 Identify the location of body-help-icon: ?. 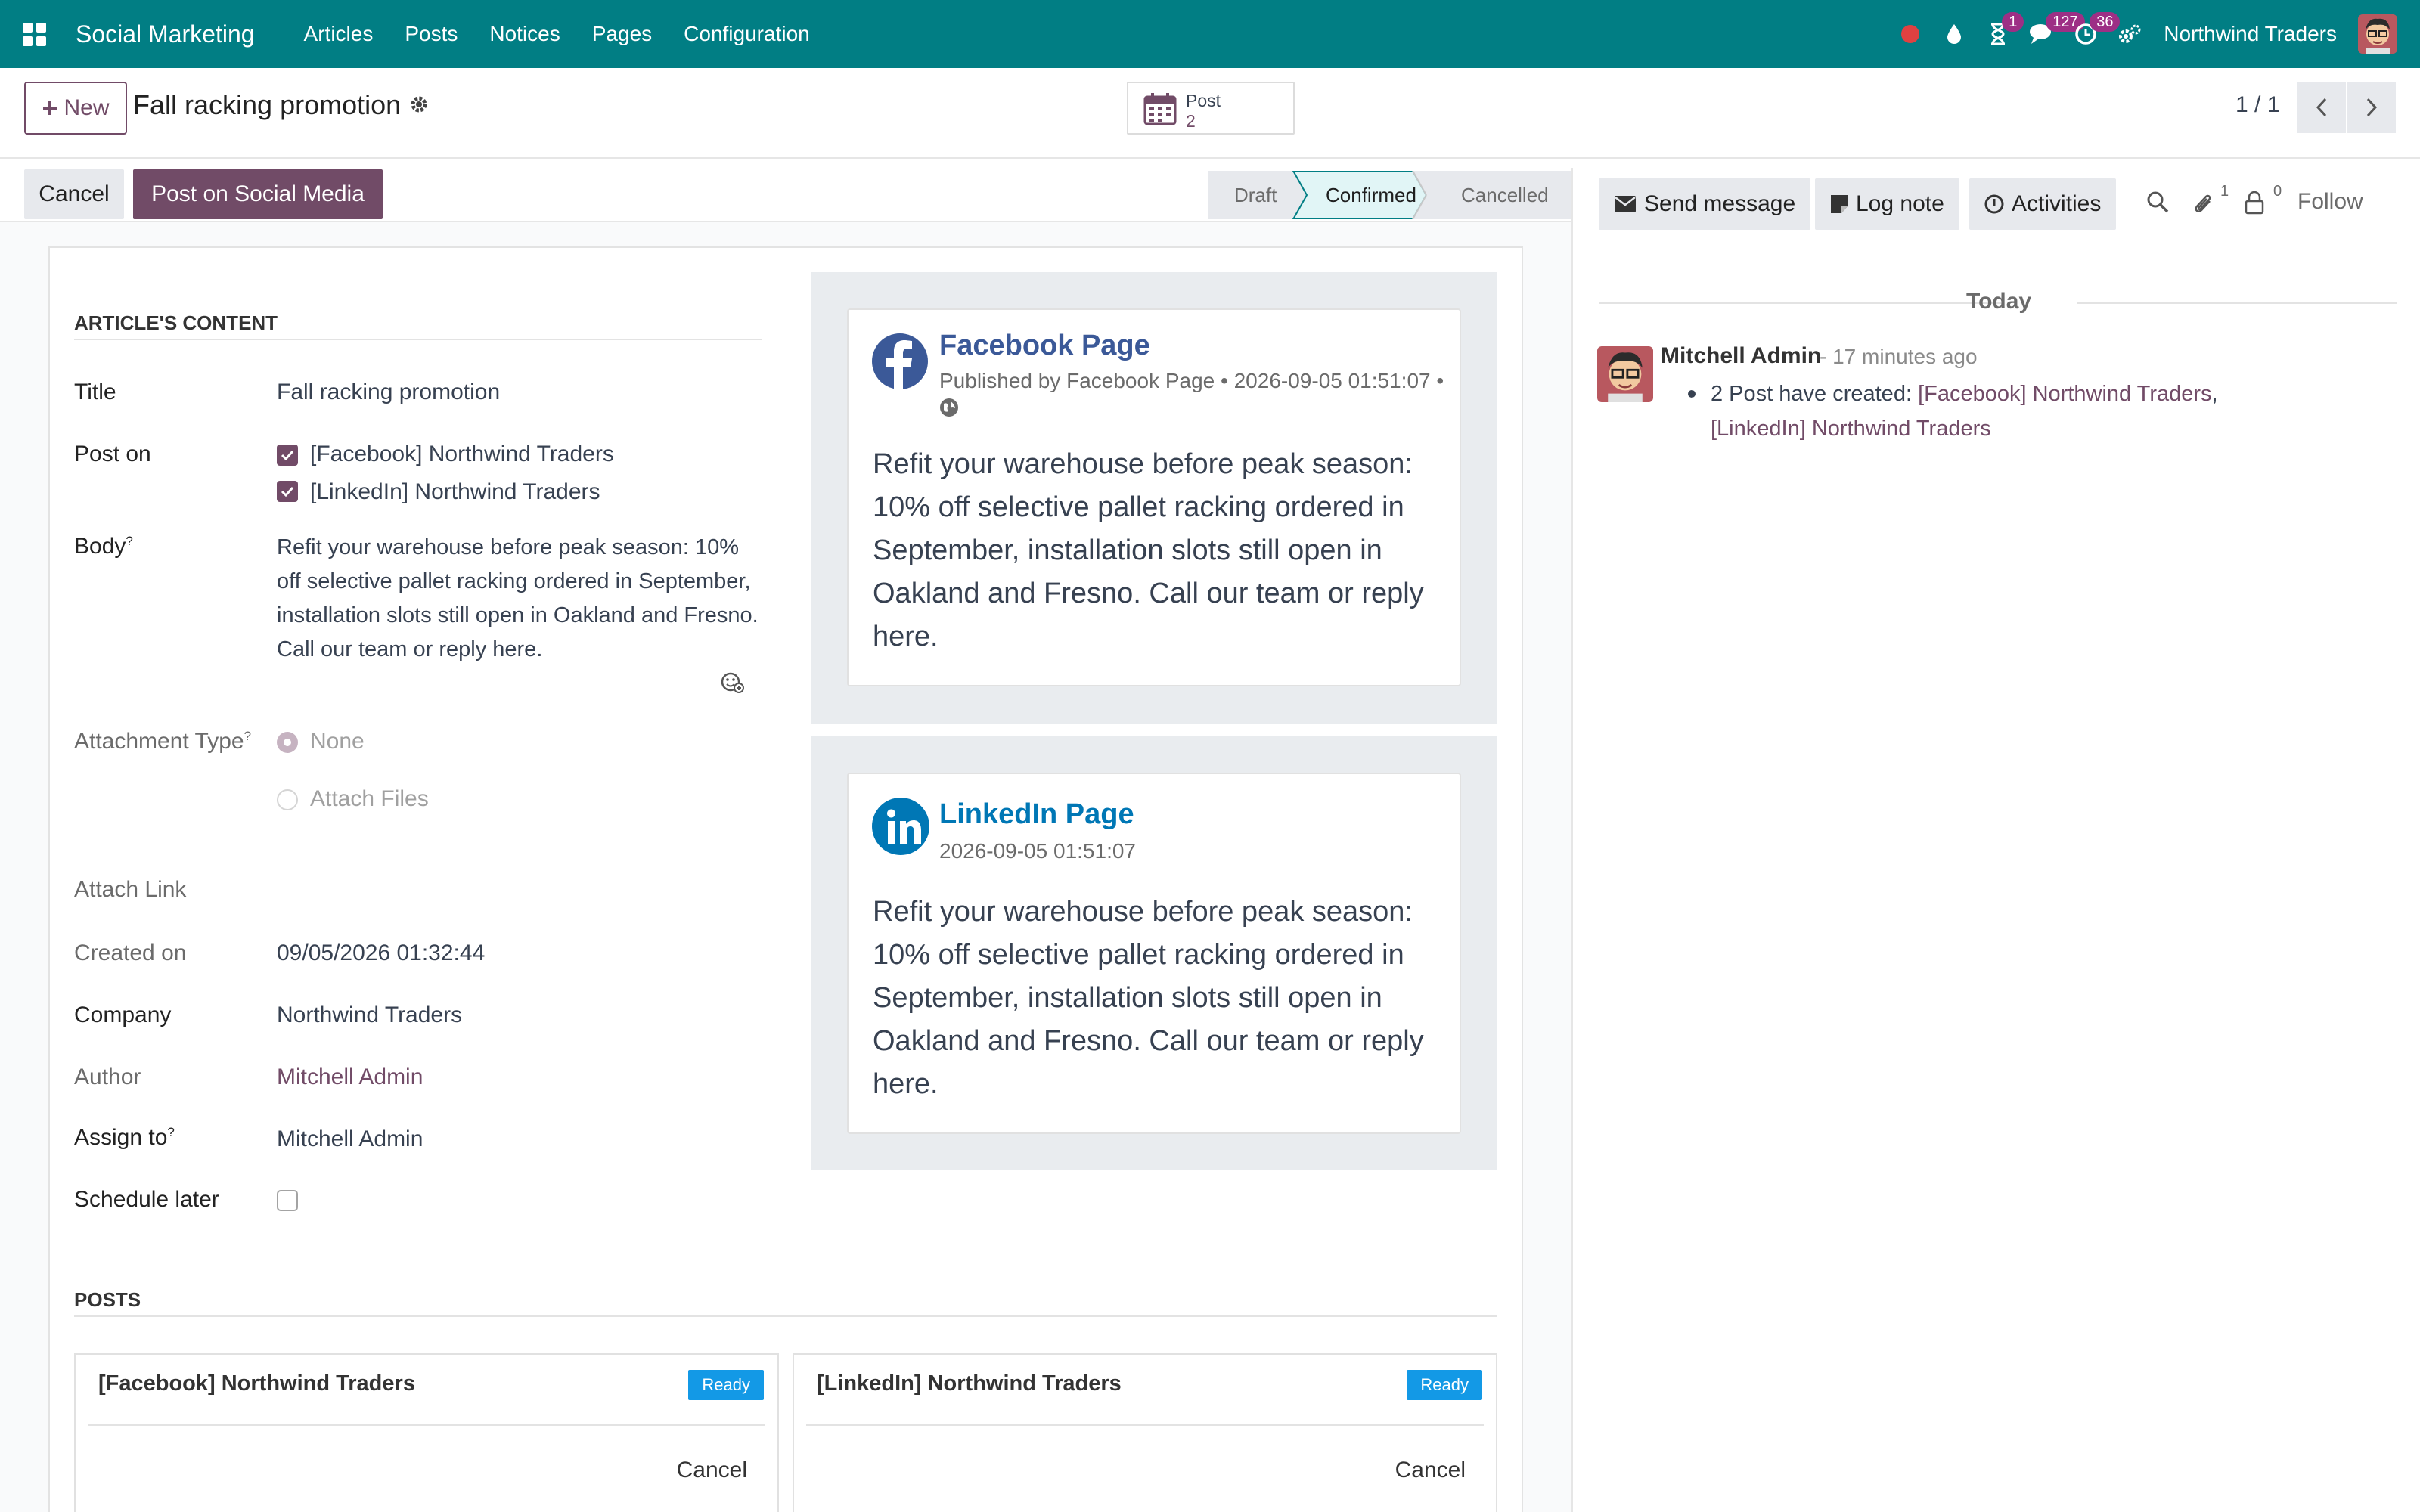
(129, 541).